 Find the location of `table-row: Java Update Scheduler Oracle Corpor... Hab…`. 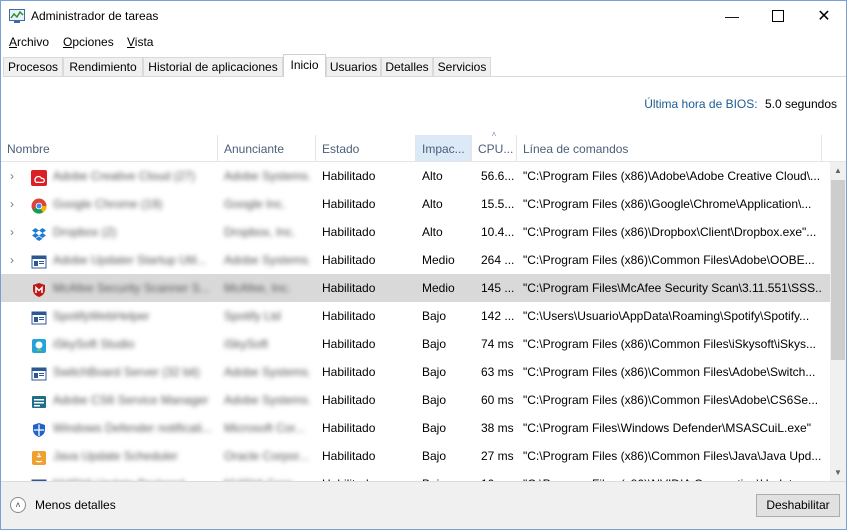

table-row: Java Update Scheduler Oracle Corpor... Hab… is located at coordinates (415, 456).